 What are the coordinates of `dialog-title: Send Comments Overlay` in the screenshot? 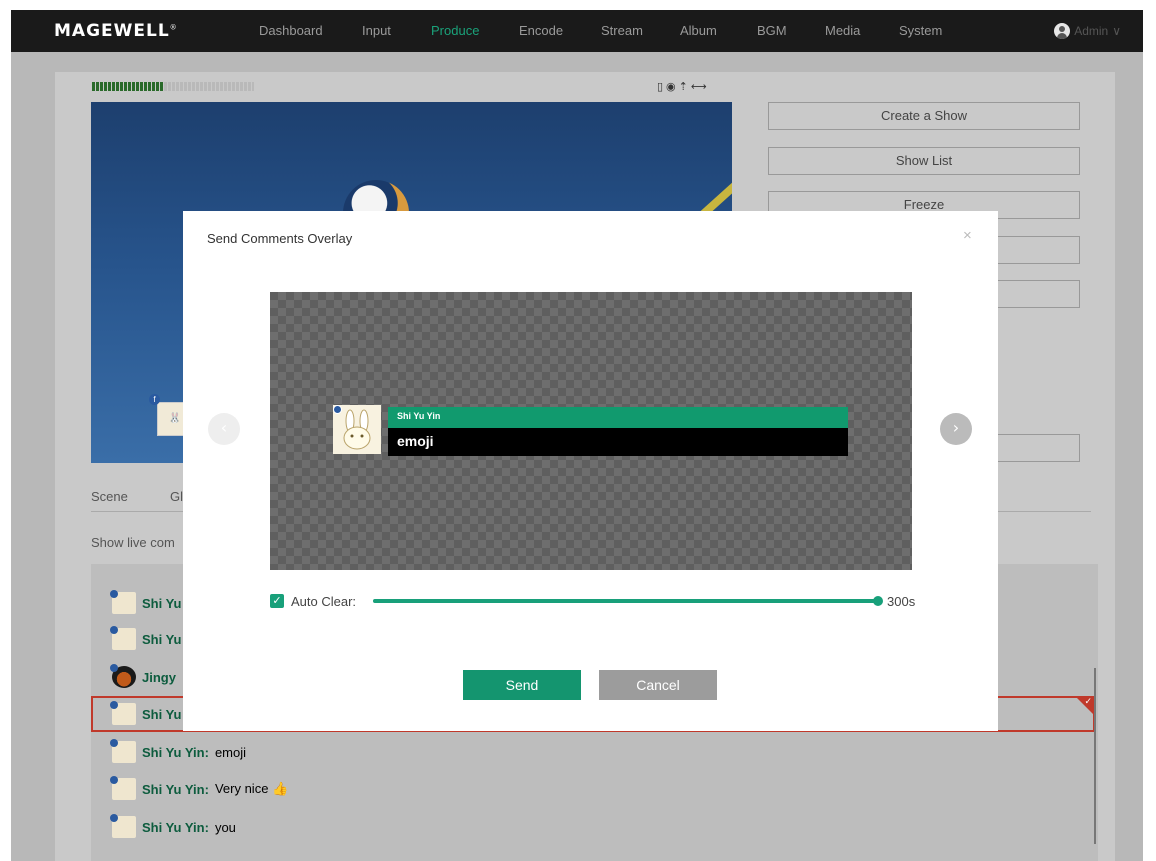 It's located at (280, 238).